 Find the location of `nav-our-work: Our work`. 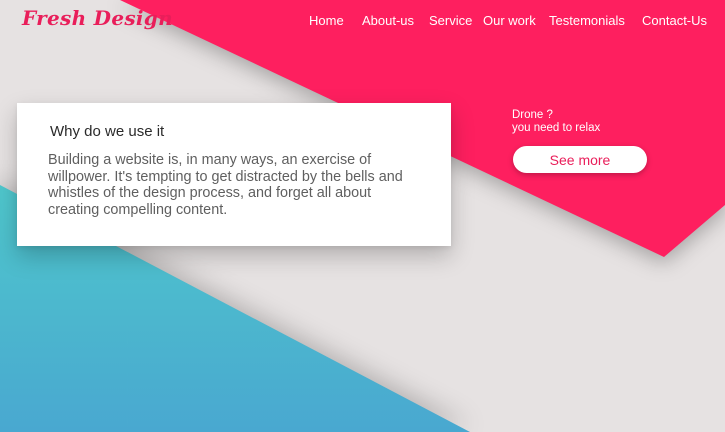

nav-our-work: Our work is located at coordinates (509, 20).